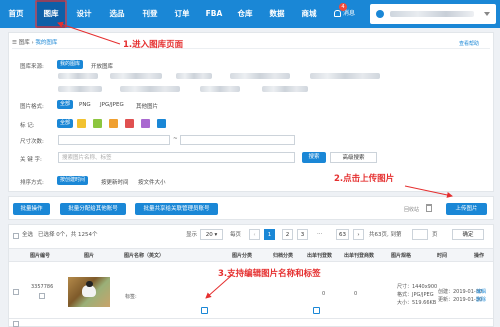 The image size is (500, 327). Describe the element at coordinates (211, 234) in the screenshot. I see `per-page-select: 20 ▾` at that location.